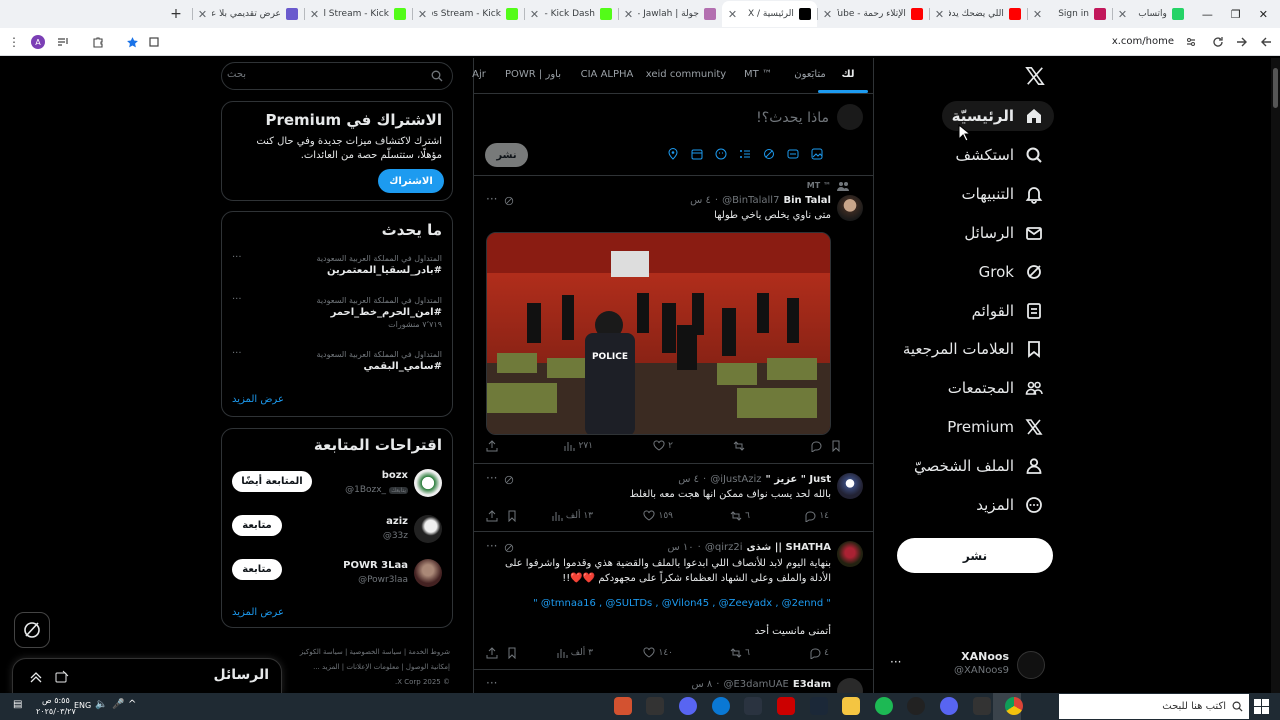 This screenshot has width=1280, height=720. I want to click on epic-games-icon, so click(982, 706).